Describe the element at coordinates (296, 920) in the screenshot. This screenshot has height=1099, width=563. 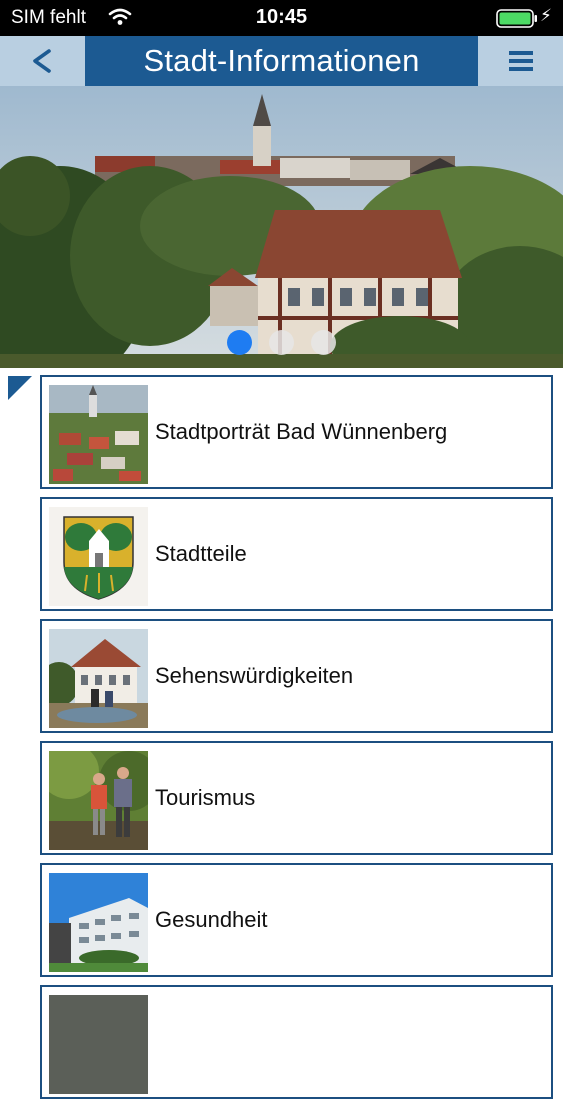
I see `list-item-gesundheit: Gesundheit` at that location.